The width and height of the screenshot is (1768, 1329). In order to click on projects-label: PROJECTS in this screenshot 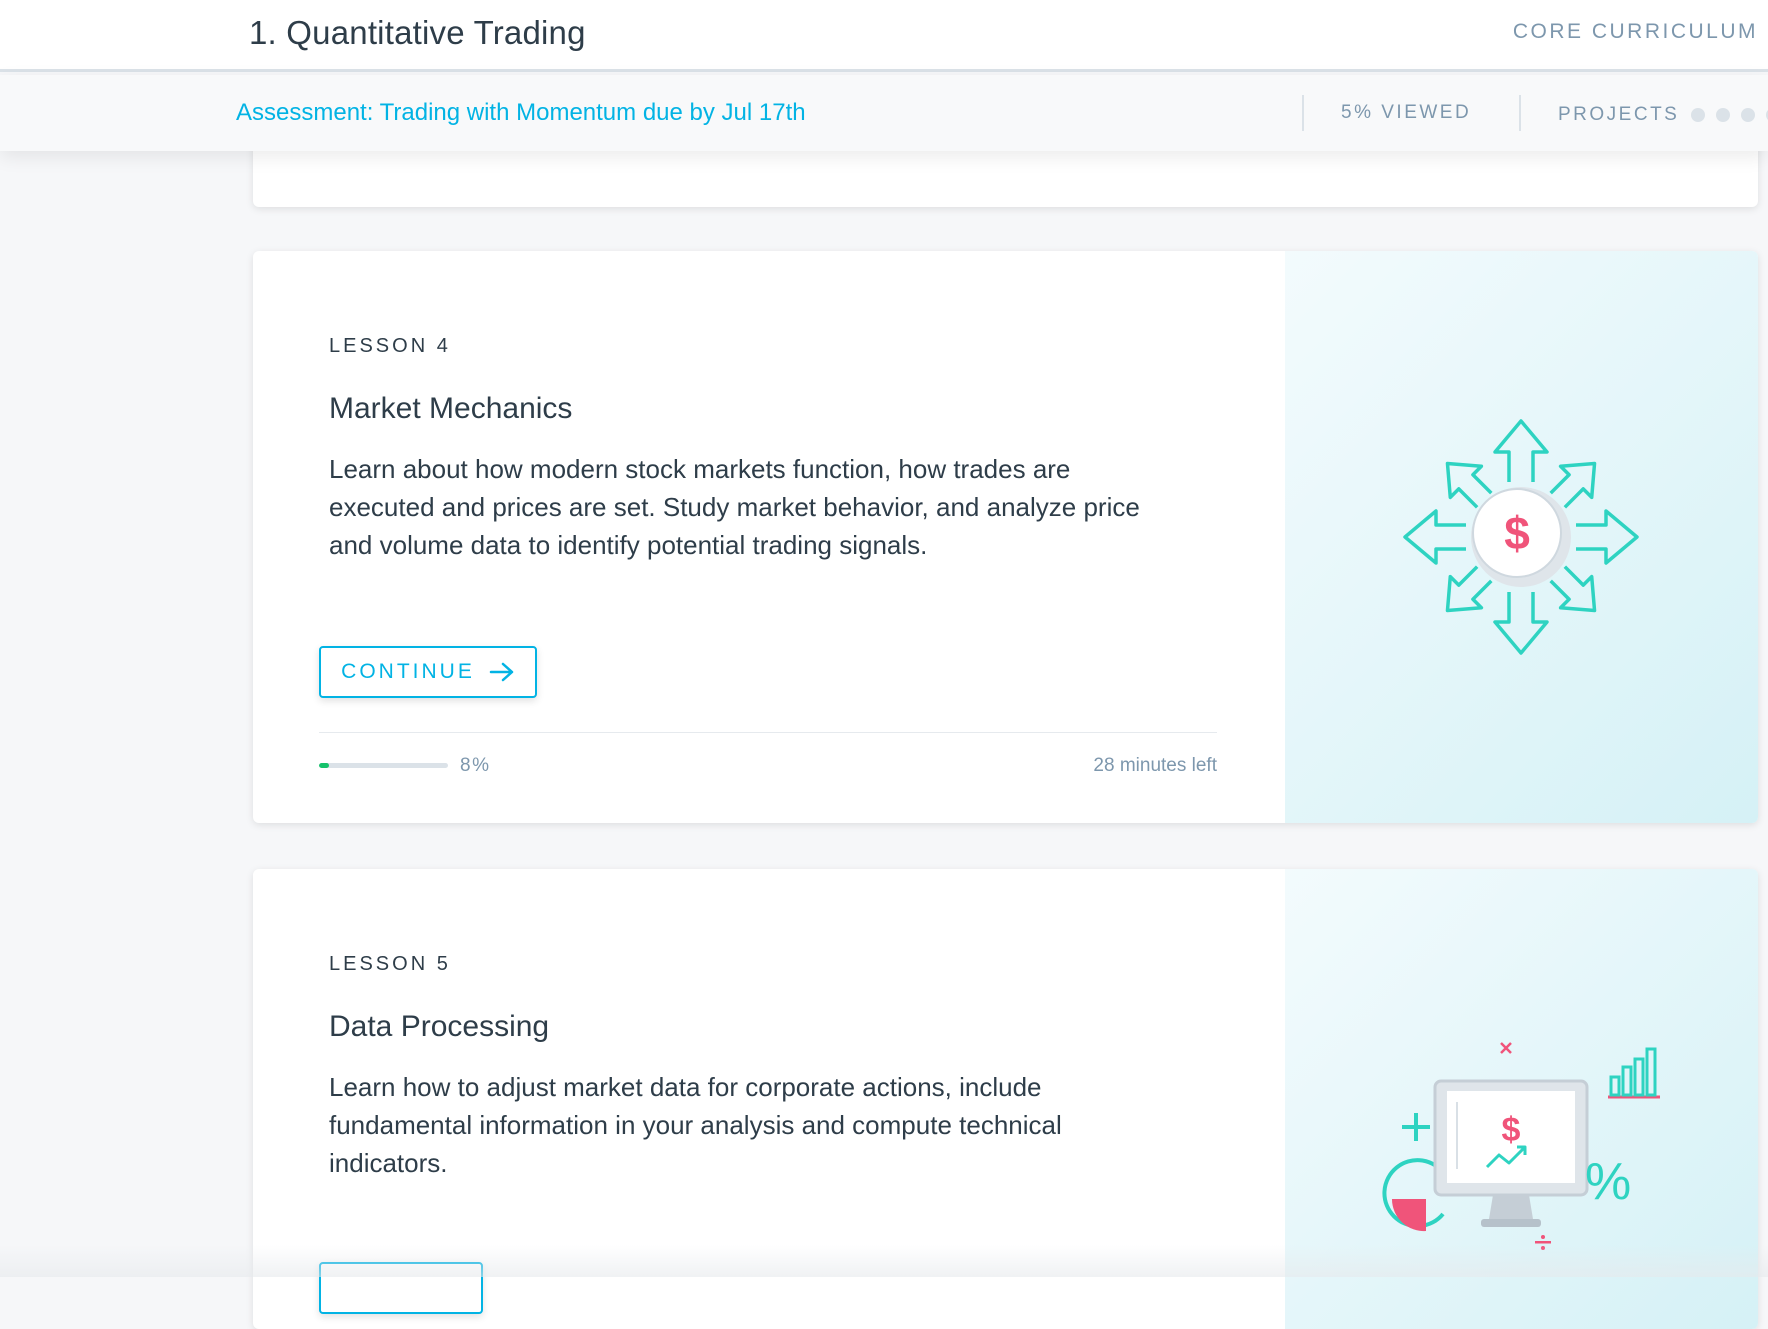, I will do `click(1619, 114)`.